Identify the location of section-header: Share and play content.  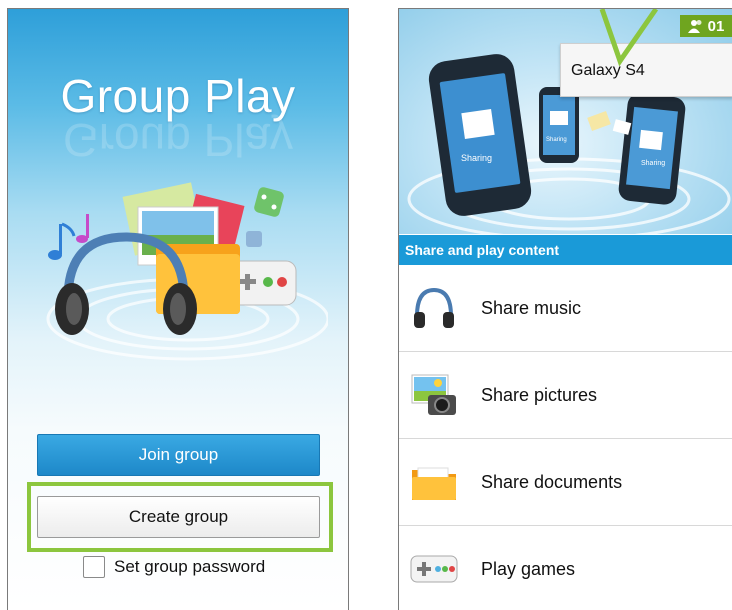
(565, 250).